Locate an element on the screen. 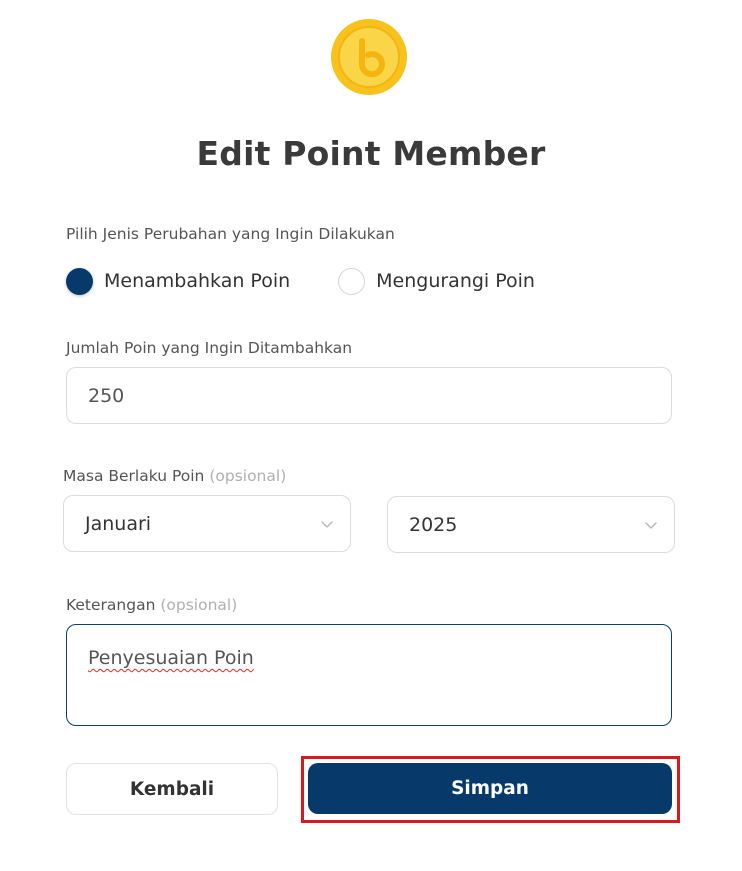  radio-subtract-points-indicator is located at coordinates (352, 281).